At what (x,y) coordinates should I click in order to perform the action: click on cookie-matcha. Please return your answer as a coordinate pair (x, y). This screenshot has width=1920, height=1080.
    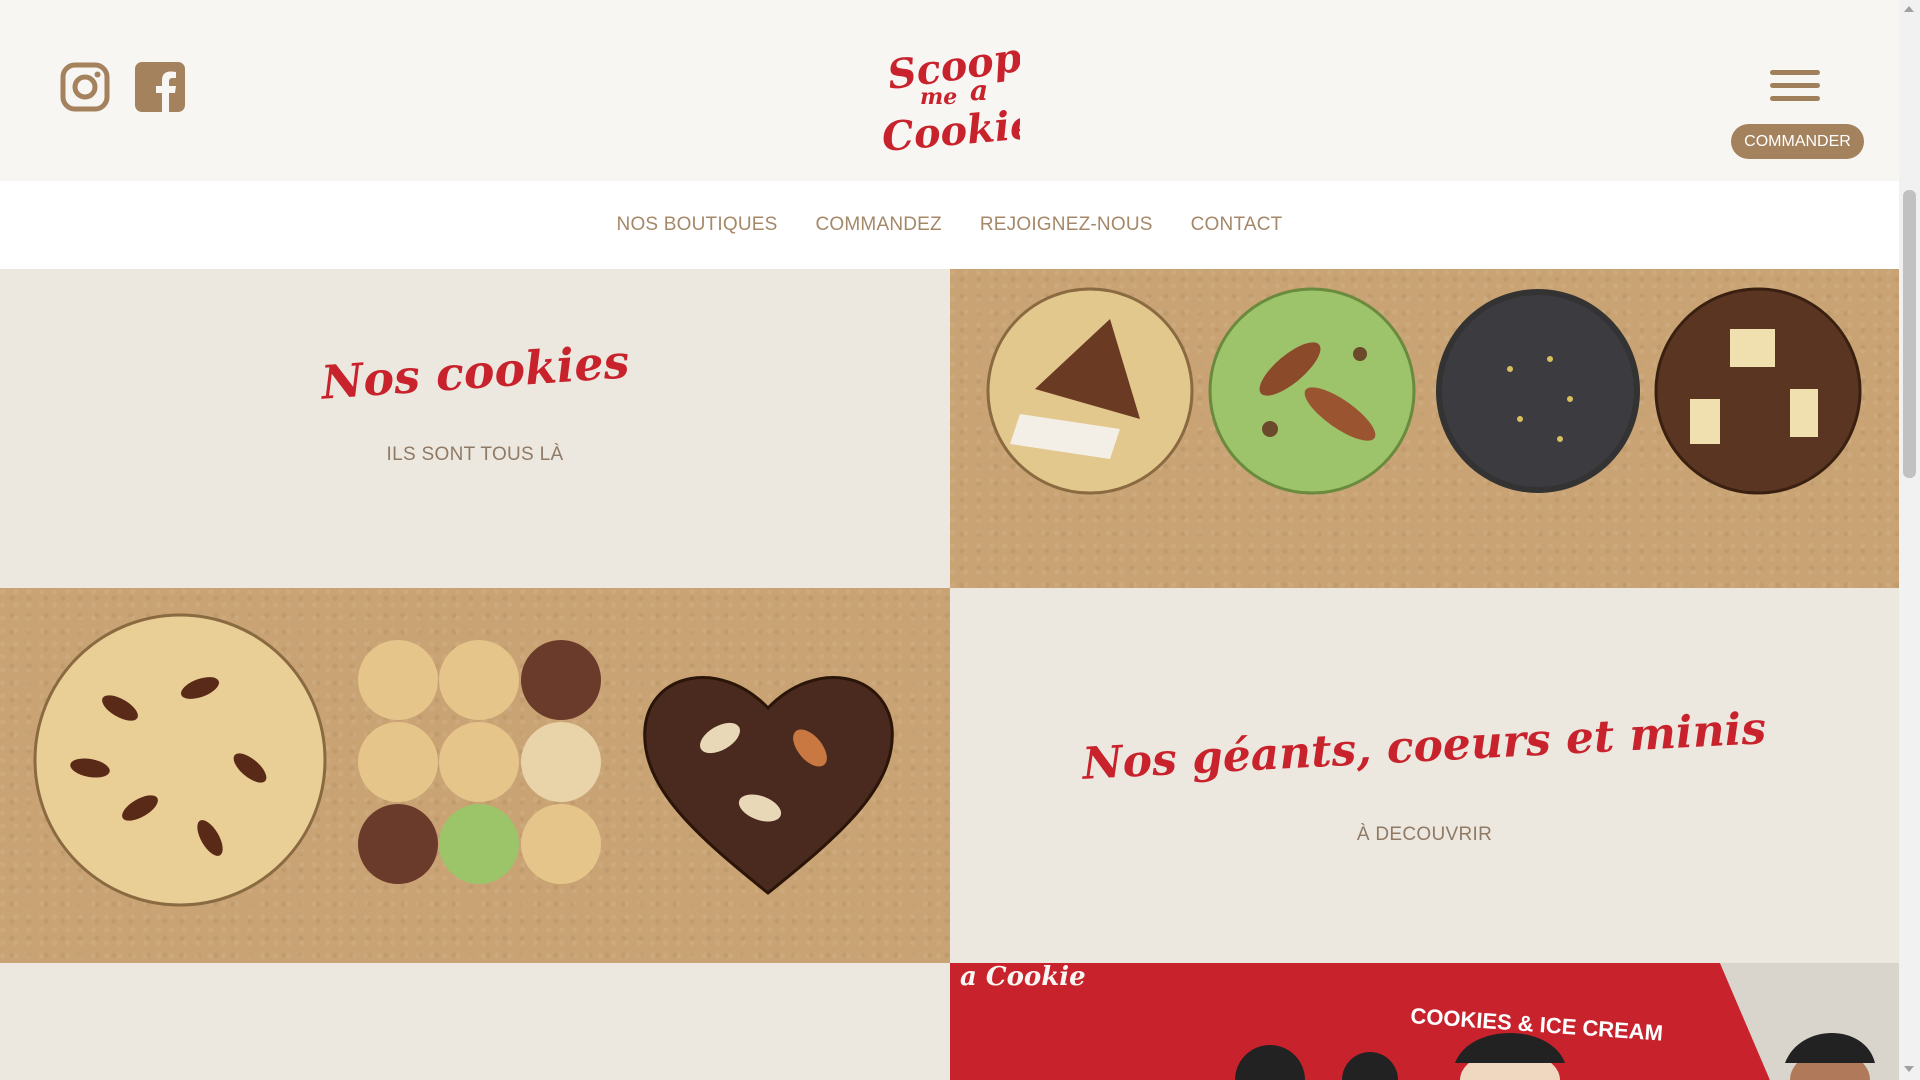
    Looking at the image, I should click on (1312, 391).